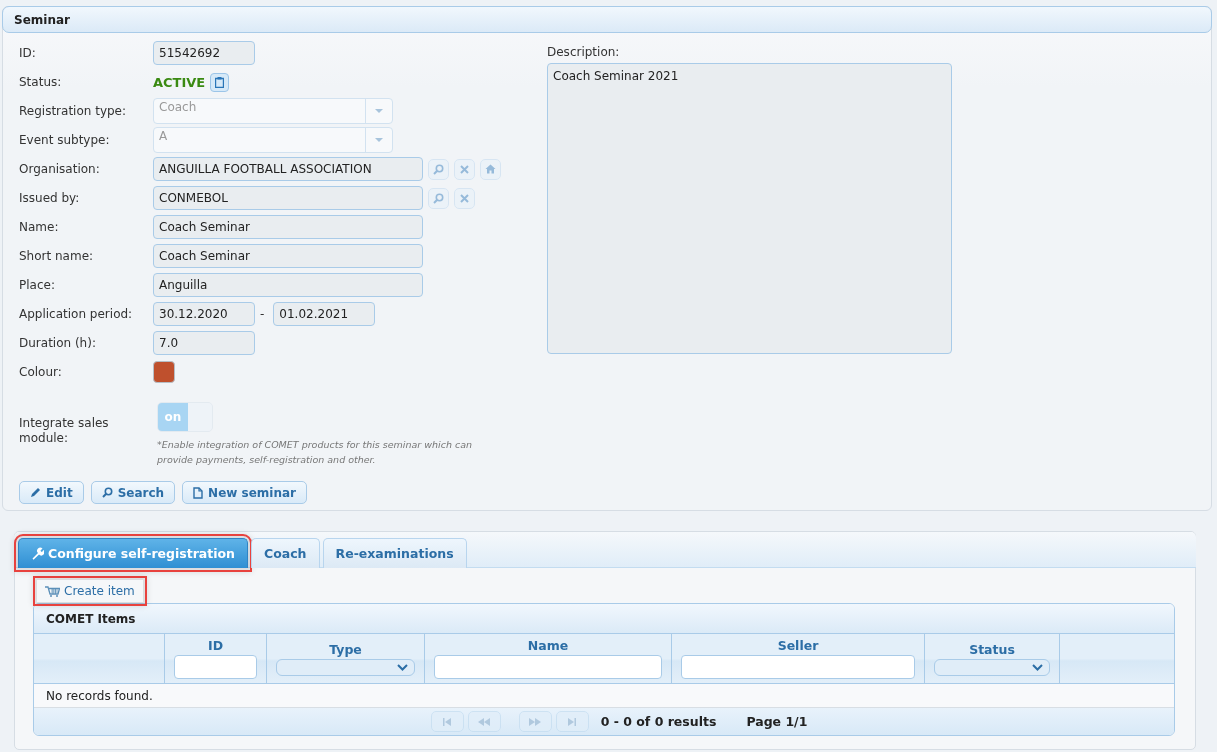  What do you see at coordinates (484, 721) in the screenshot?
I see `previous-page-icon` at bounding box center [484, 721].